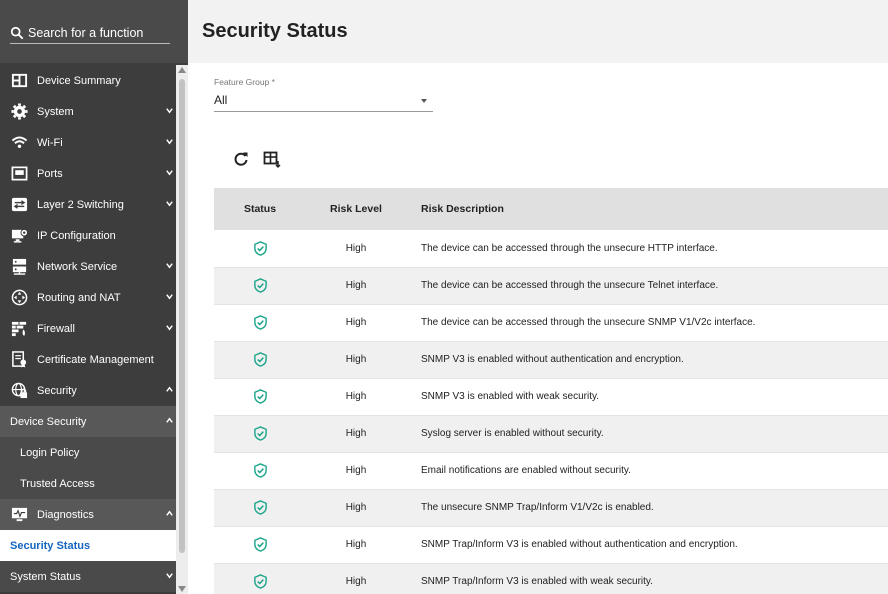 Image resolution: width=888 pixels, height=594 pixels. What do you see at coordinates (182, 589) in the screenshot?
I see `scroll-down-arrow` at bounding box center [182, 589].